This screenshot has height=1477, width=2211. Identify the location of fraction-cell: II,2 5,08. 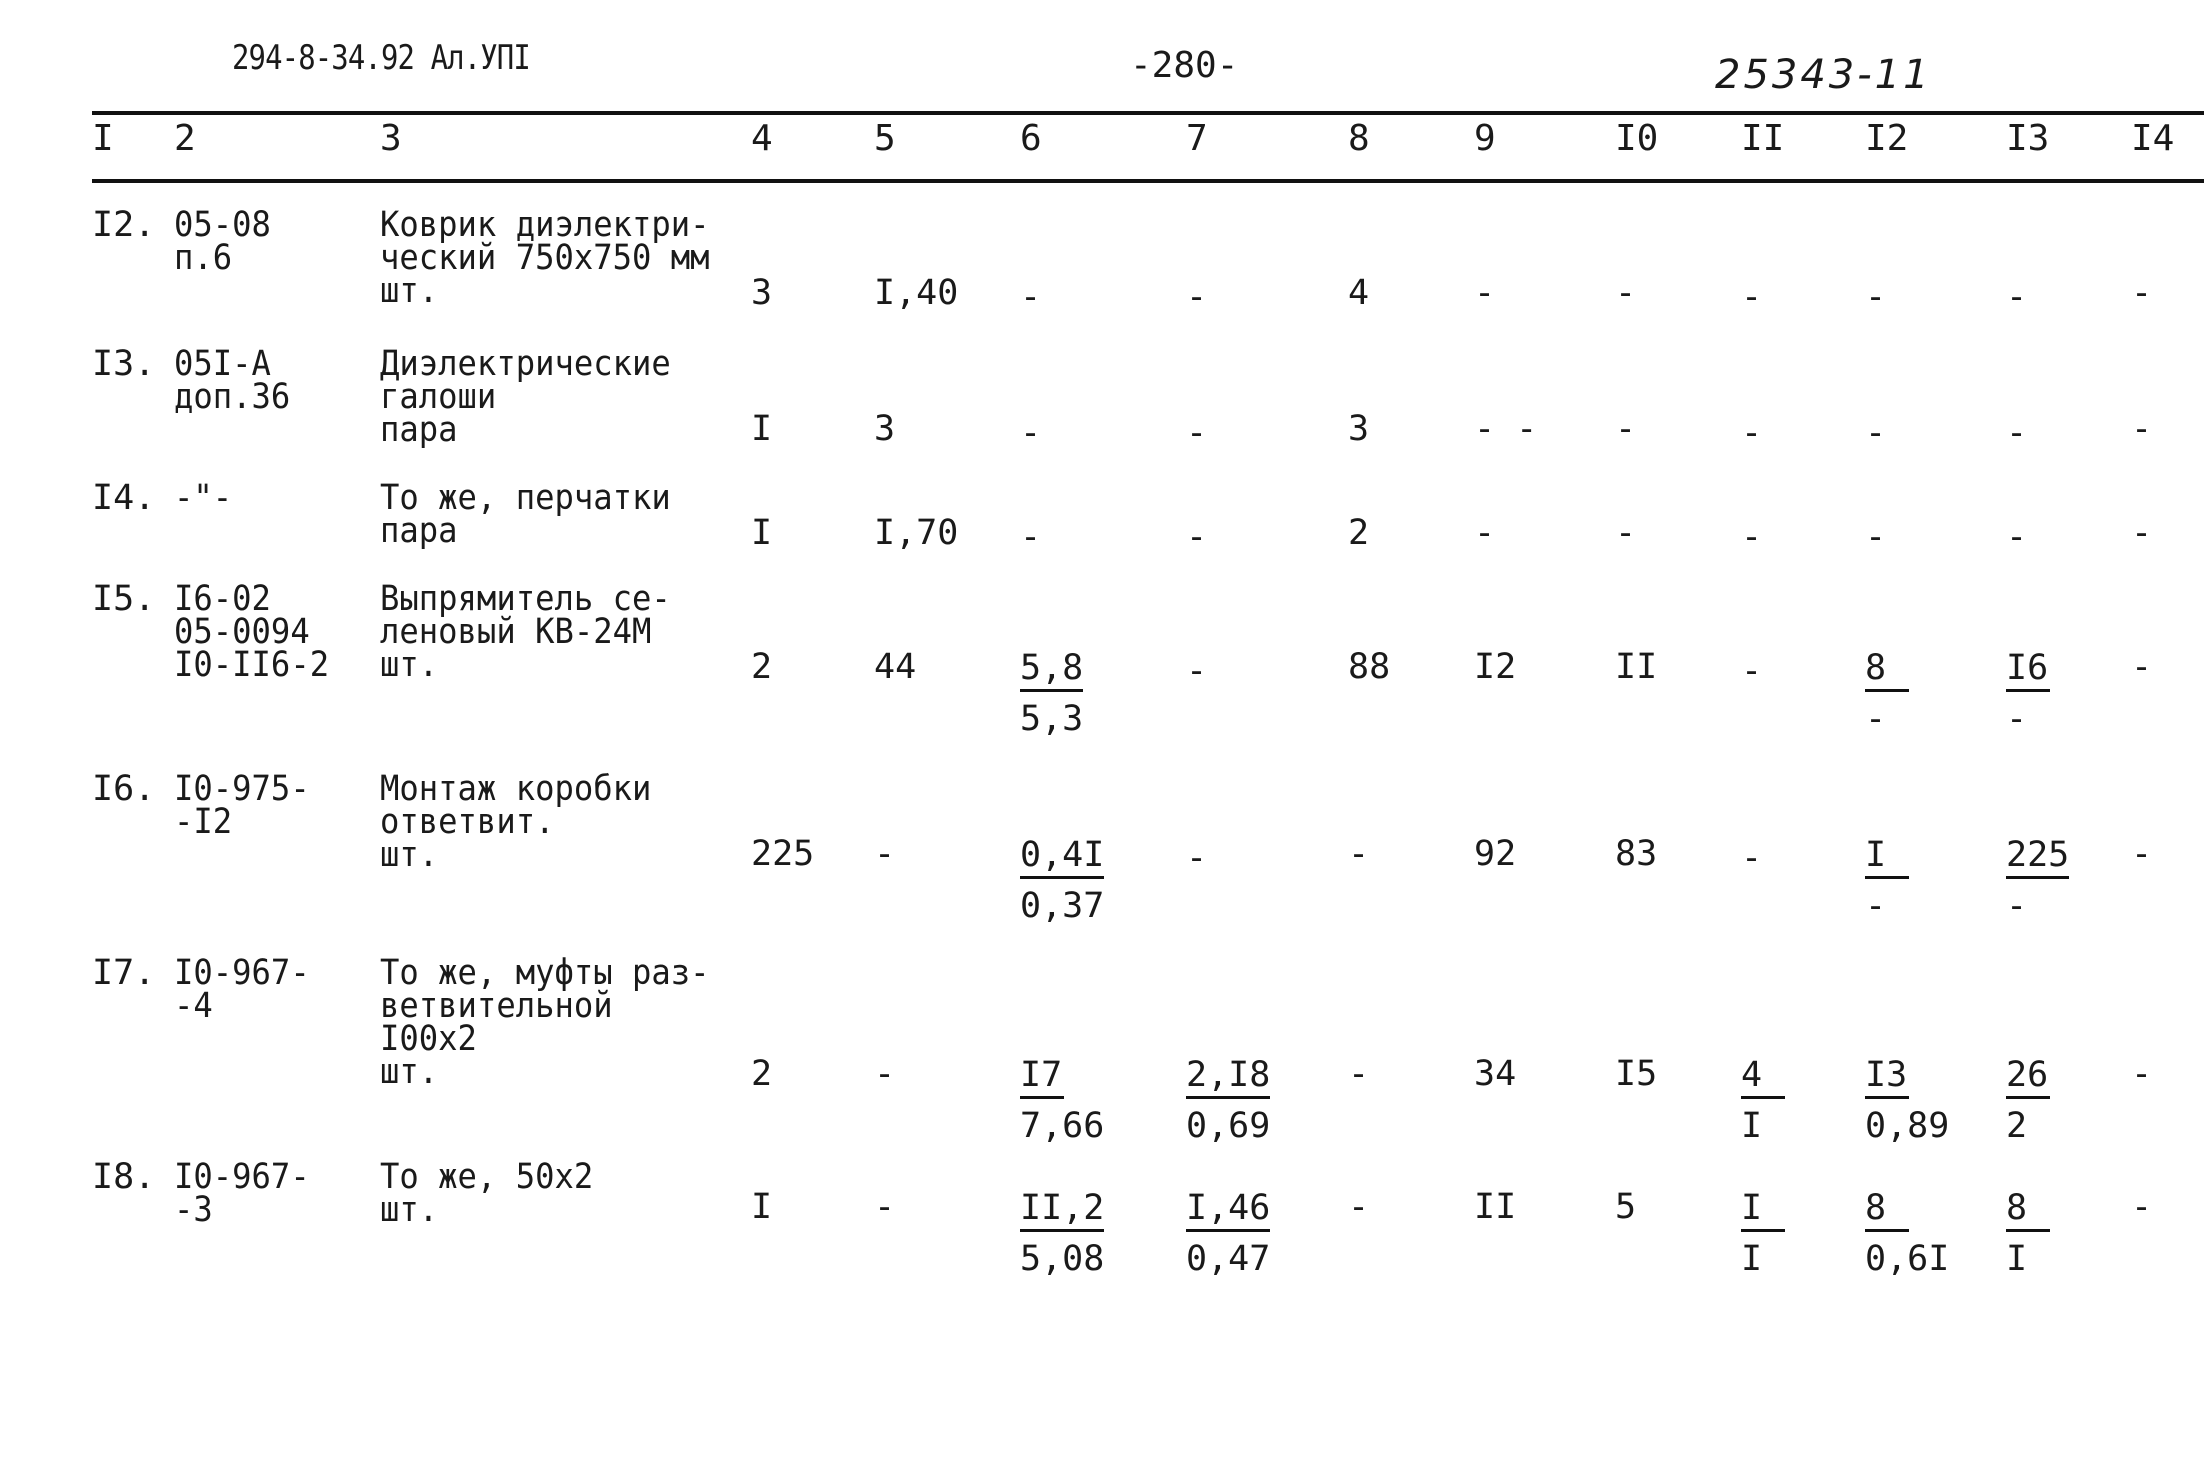
(1062, 1234).